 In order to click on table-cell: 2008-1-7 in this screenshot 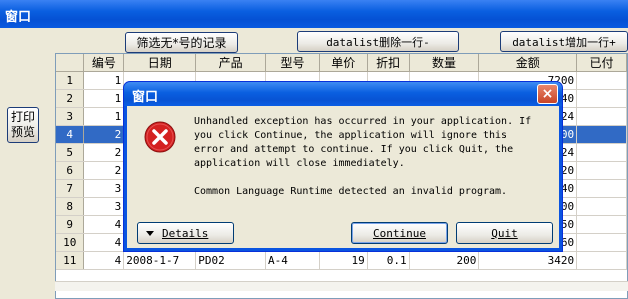, I will do `click(160, 260)`.